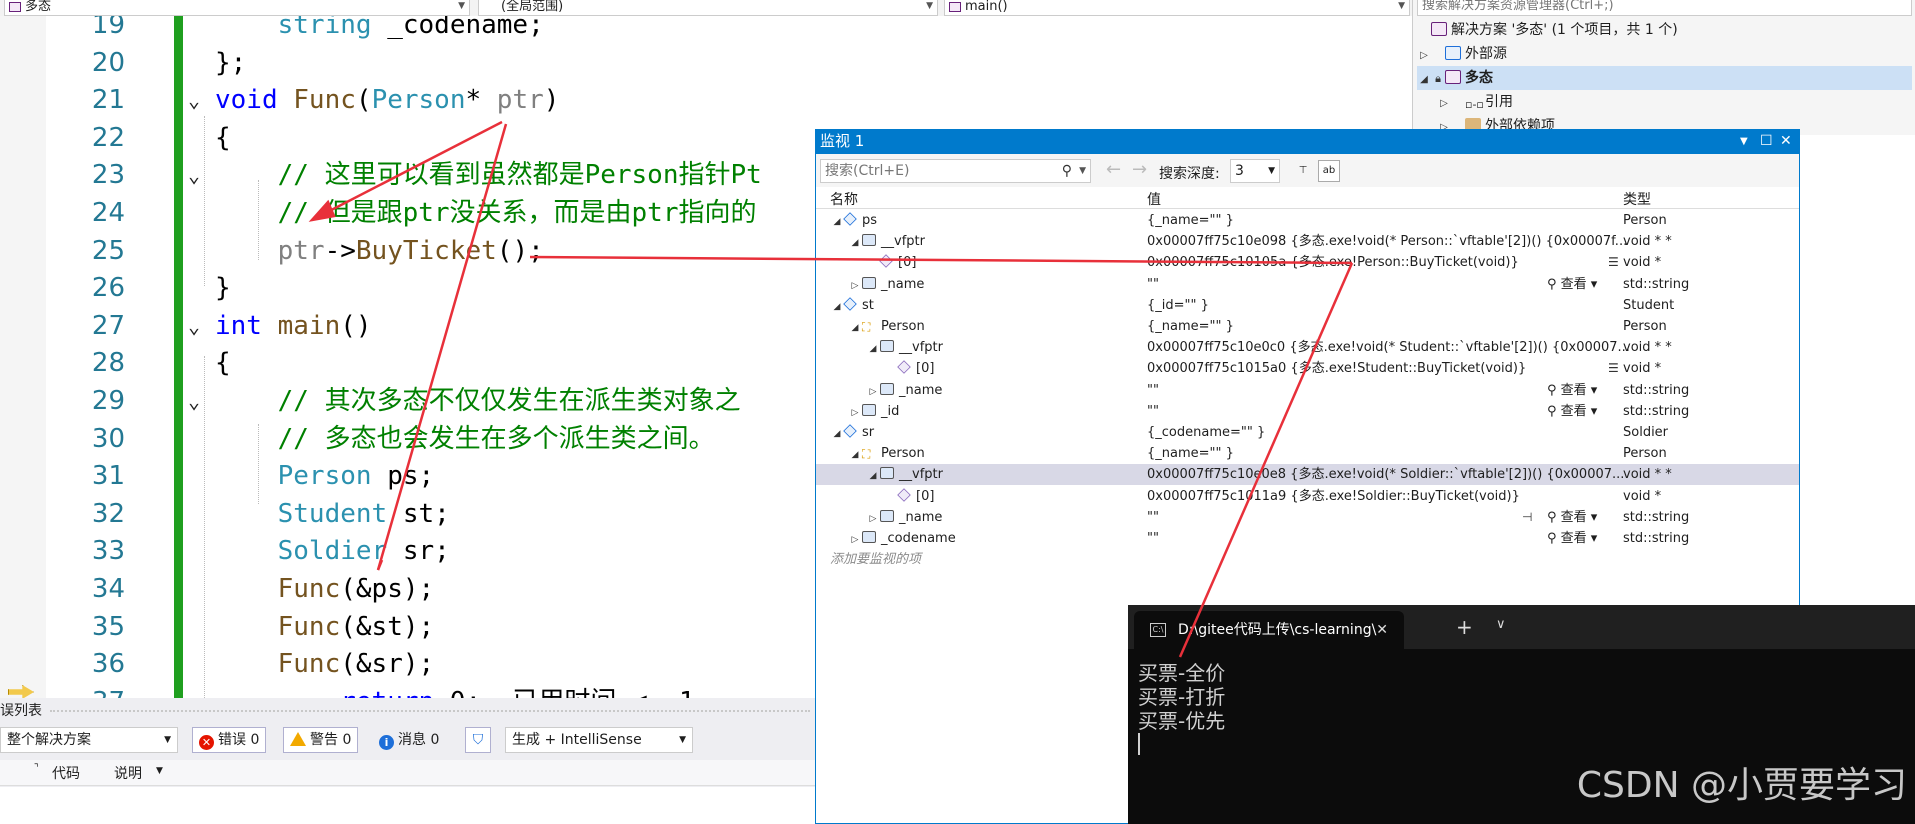 The height and width of the screenshot is (824, 1915). Describe the element at coordinates (409, 740) in the screenshot. I see `messages-filter-button: i 消息 0` at that location.